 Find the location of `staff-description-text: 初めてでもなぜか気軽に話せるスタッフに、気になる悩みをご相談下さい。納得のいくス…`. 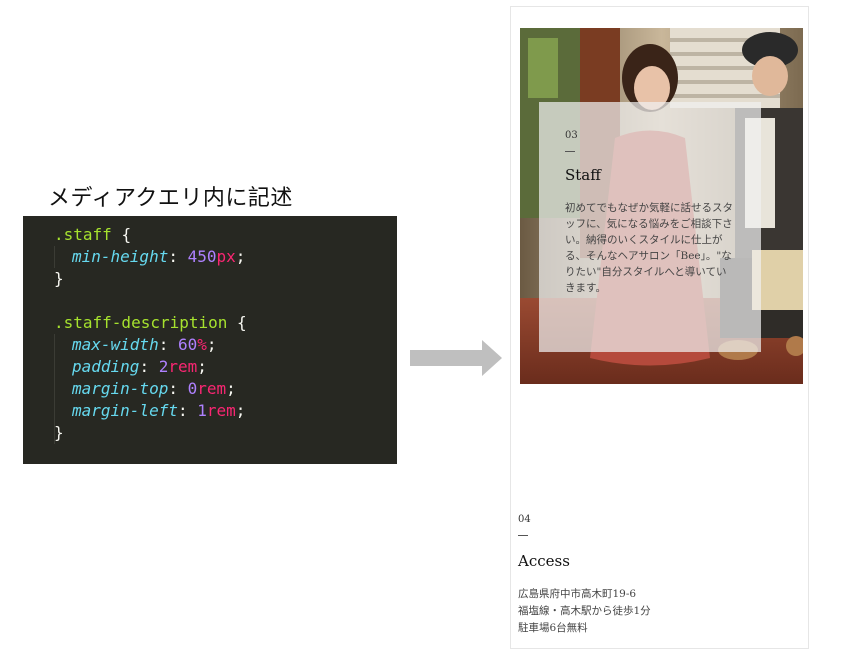

staff-description-text: 初めてでもなぜか気軽に話せるスタッフに、気になる悩みをご相談下さい。納得のいくス… is located at coordinates (649, 248).